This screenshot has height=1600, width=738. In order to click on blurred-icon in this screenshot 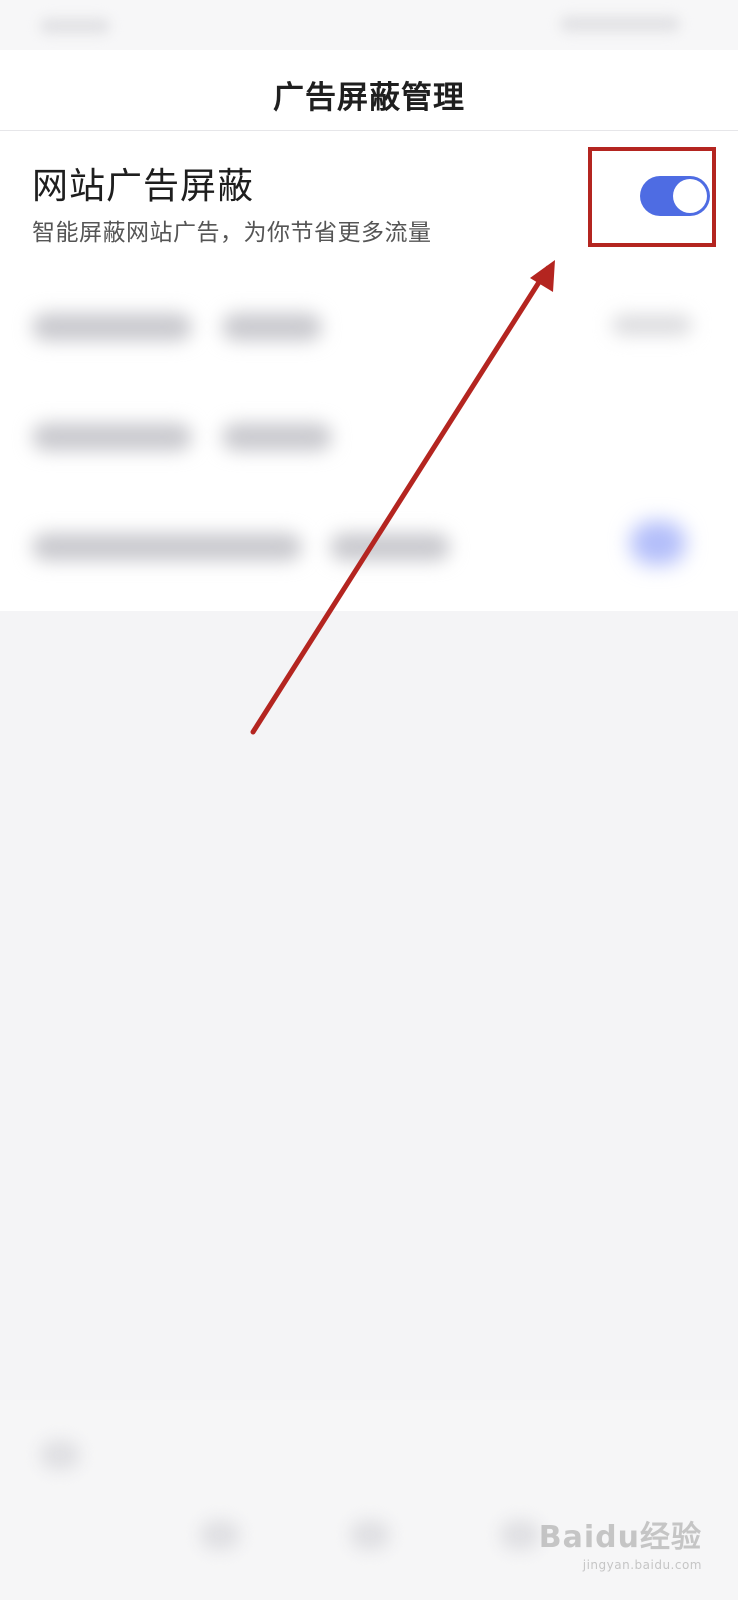, I will do `click(60, 1455)`.